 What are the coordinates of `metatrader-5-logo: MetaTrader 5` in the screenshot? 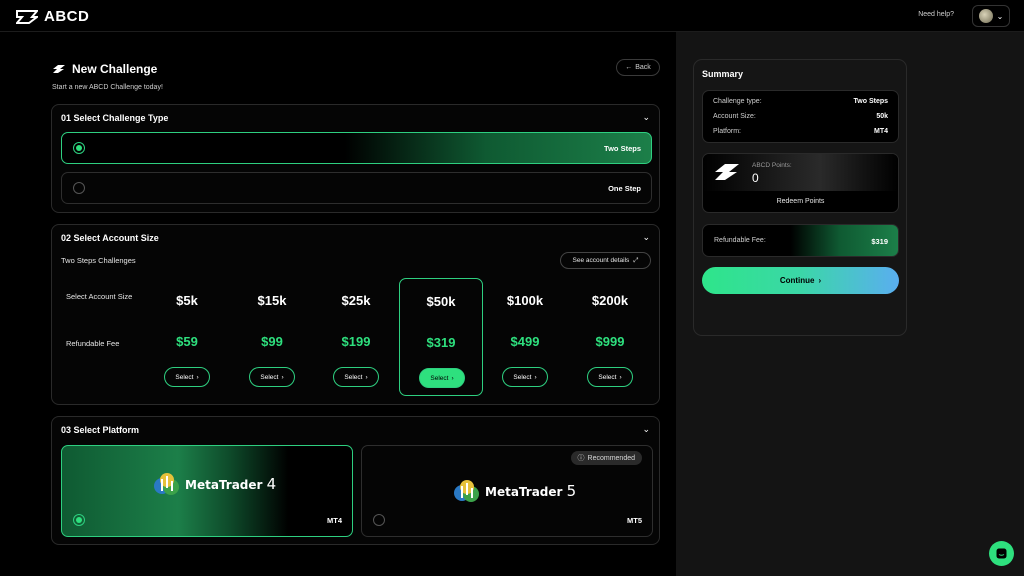 It's located at (514, 491).